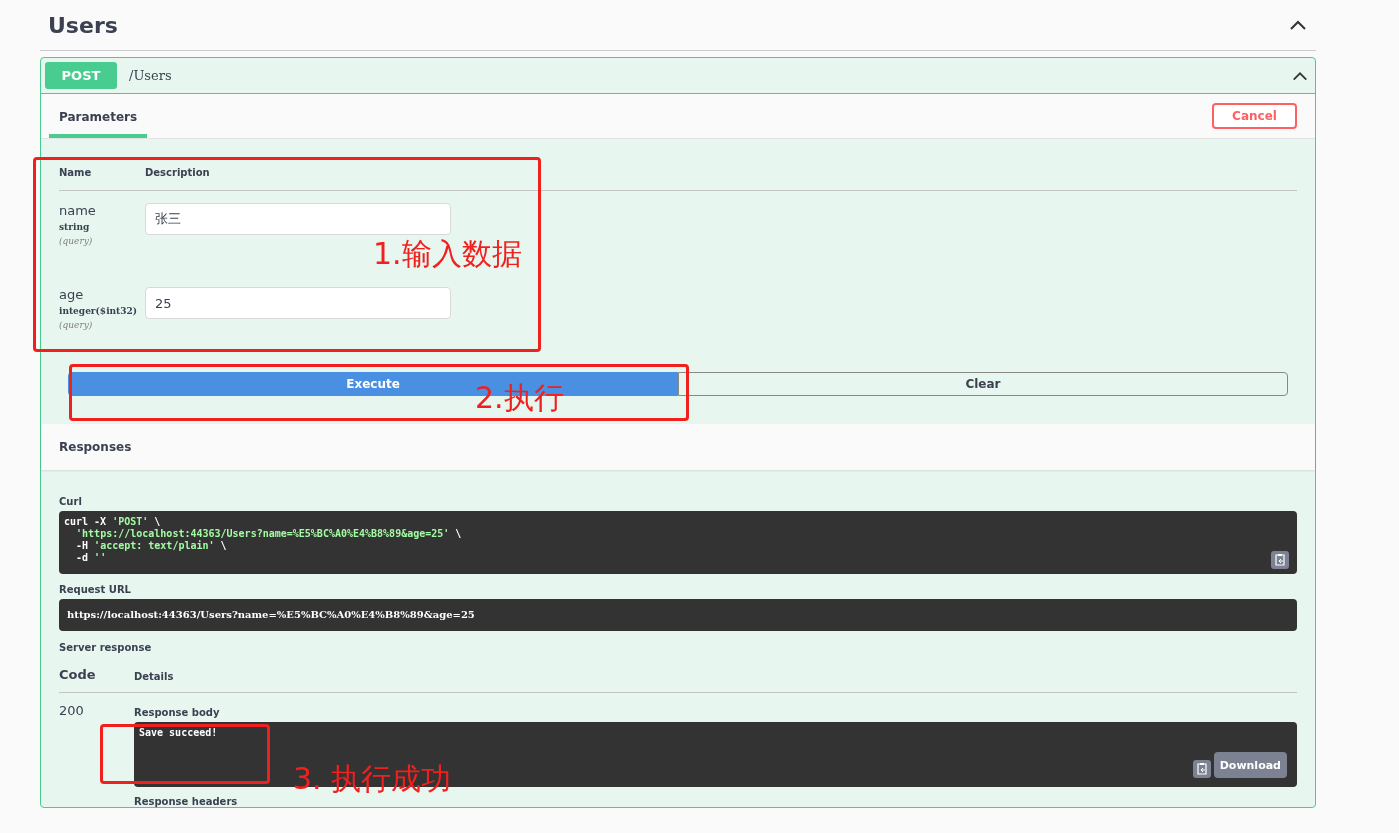 Image resolution: width=1399 pixels, height=833 pixels. Describe the element at coordinates (95, 447) in the screenshot. I see `responses-title: Responses` at that location.